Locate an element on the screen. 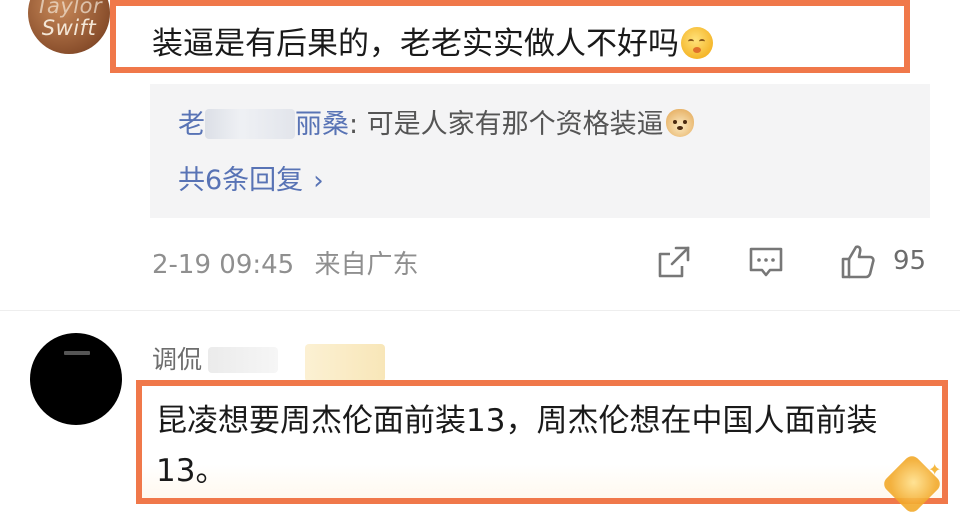  share-icon is located at coordinates (674, 262).